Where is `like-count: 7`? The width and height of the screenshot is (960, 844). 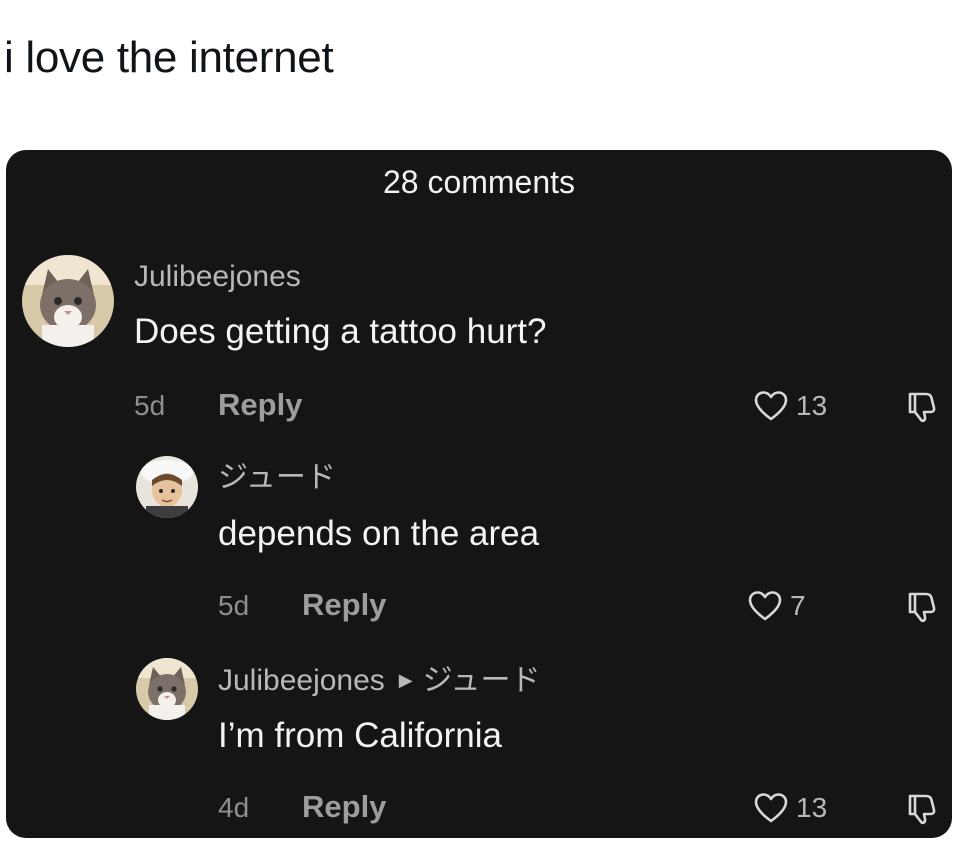
like-count: 7 is located at coordinates (798, 605).